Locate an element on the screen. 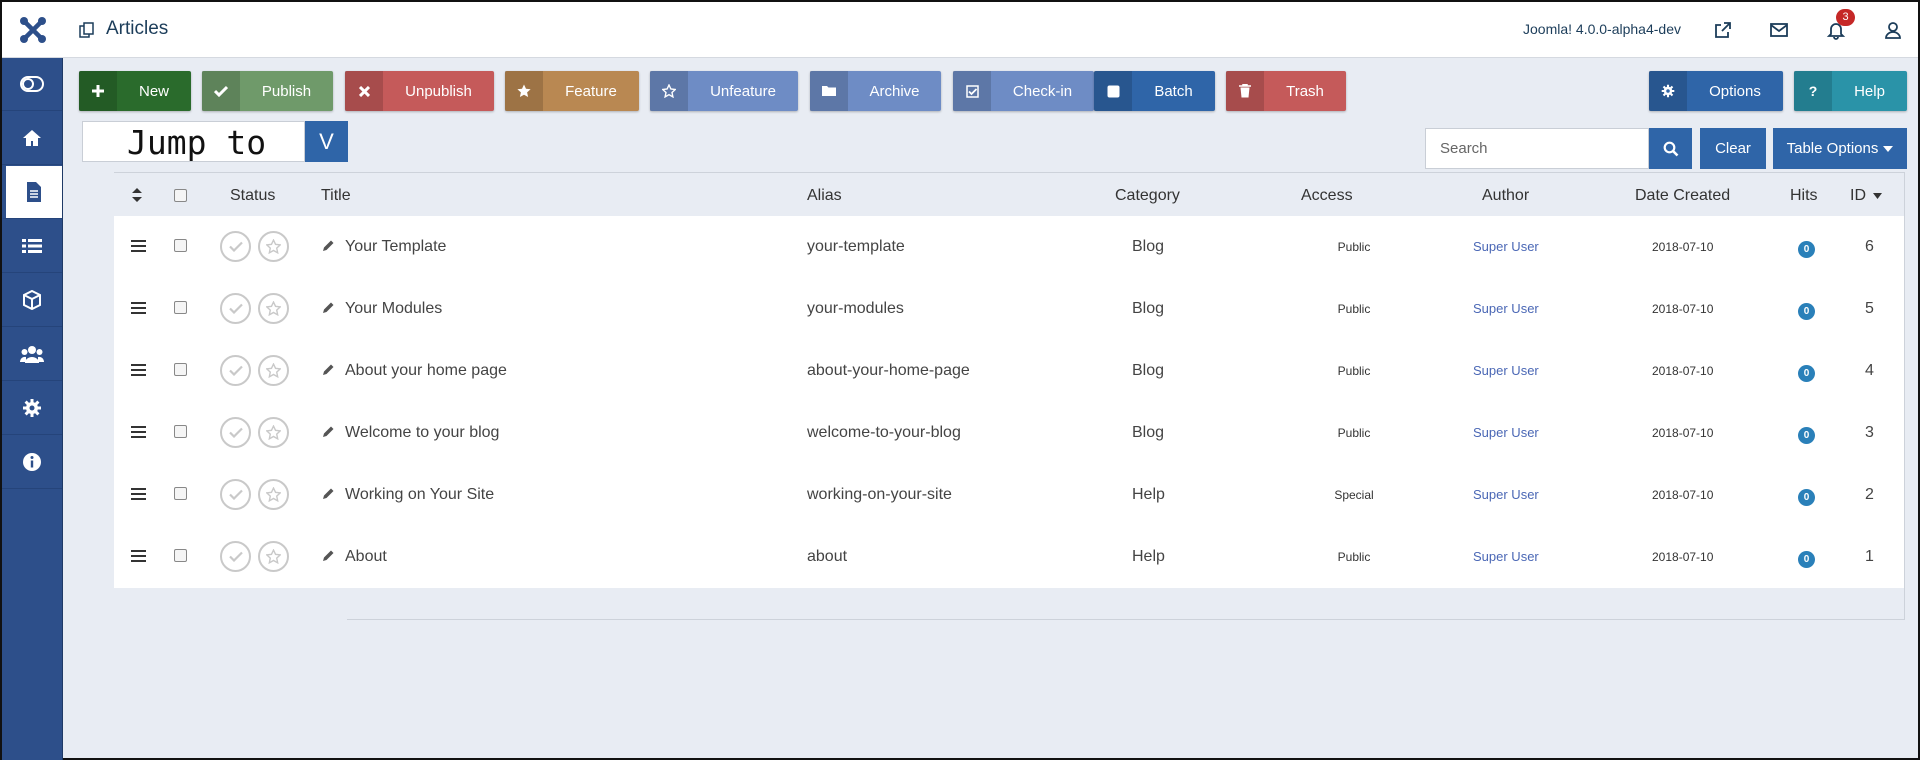 The image size is (1920, 760). article-alias: about is located at coordinates (827, 556).